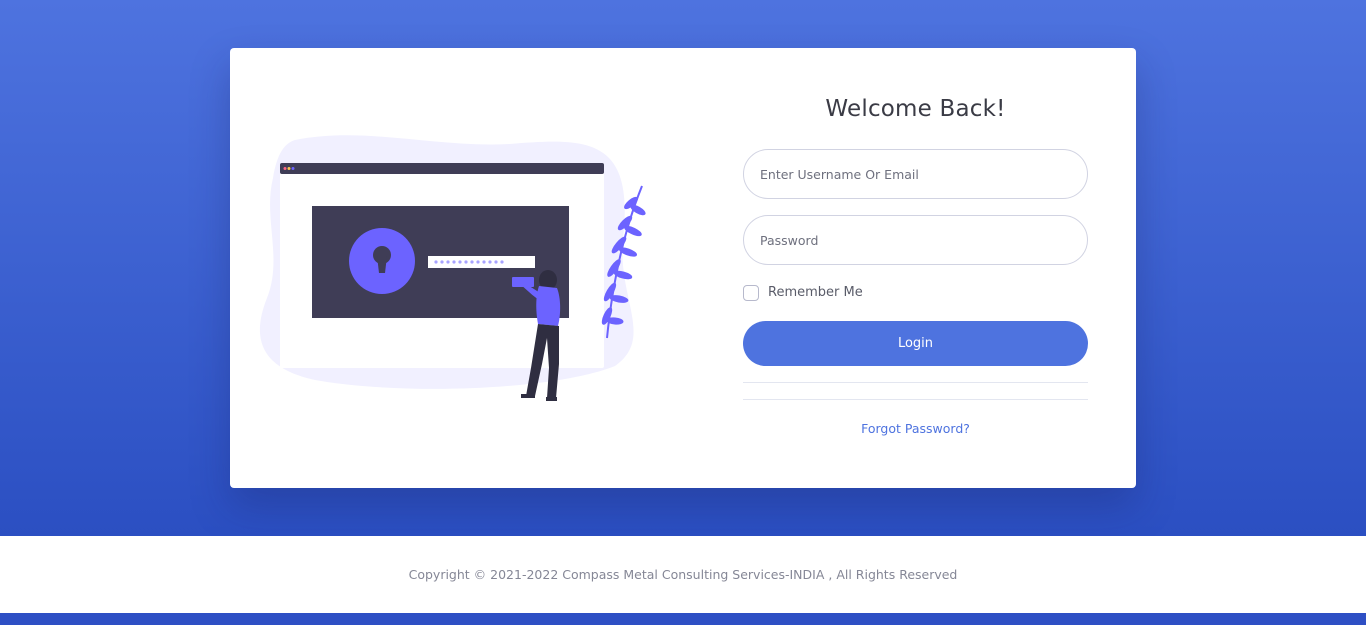 This screenshot has width=1366, height=625. Describe the element at coordinates (751, 292) in the screenshot. I see `remember-me-checkbox` at that location.